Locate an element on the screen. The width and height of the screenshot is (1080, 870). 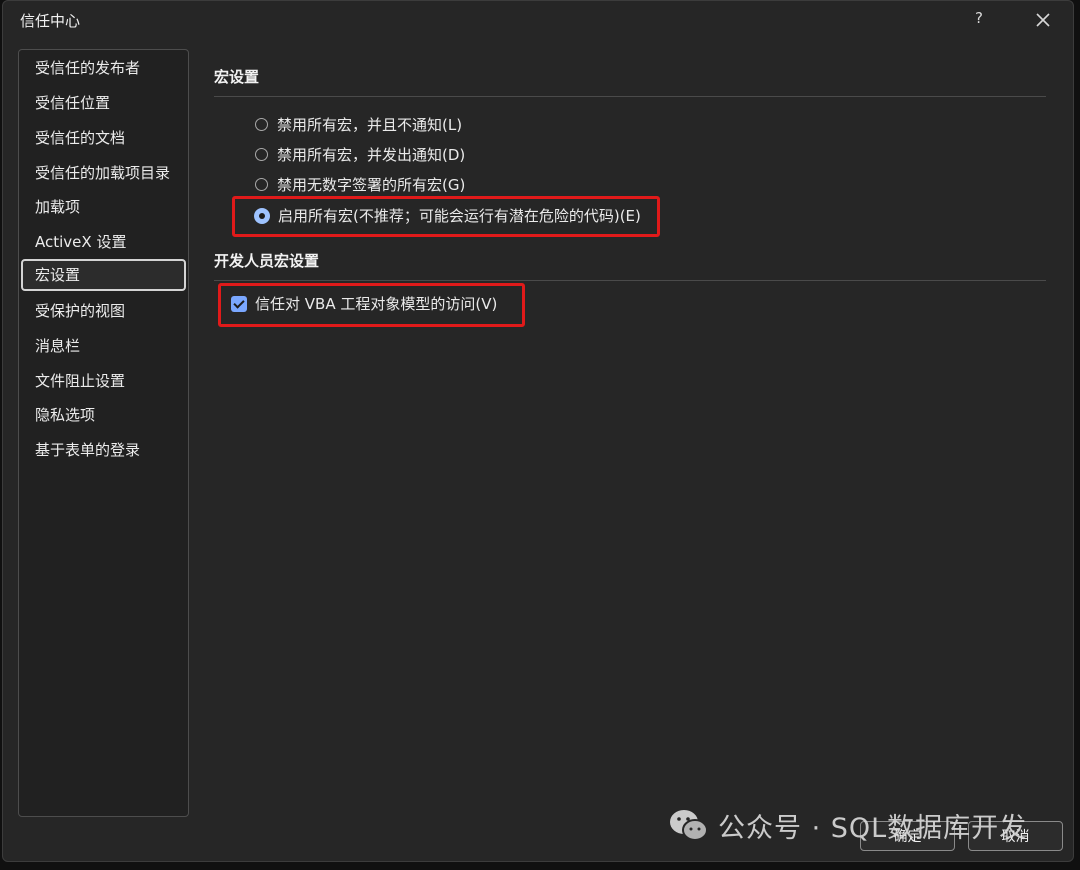
wechat-icon is located at coordinates (689, 825).